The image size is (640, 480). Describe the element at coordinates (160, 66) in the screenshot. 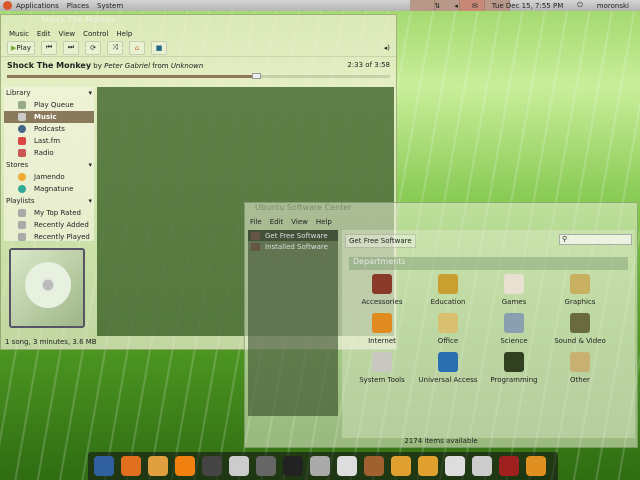

I see `from-label: from` at that location.